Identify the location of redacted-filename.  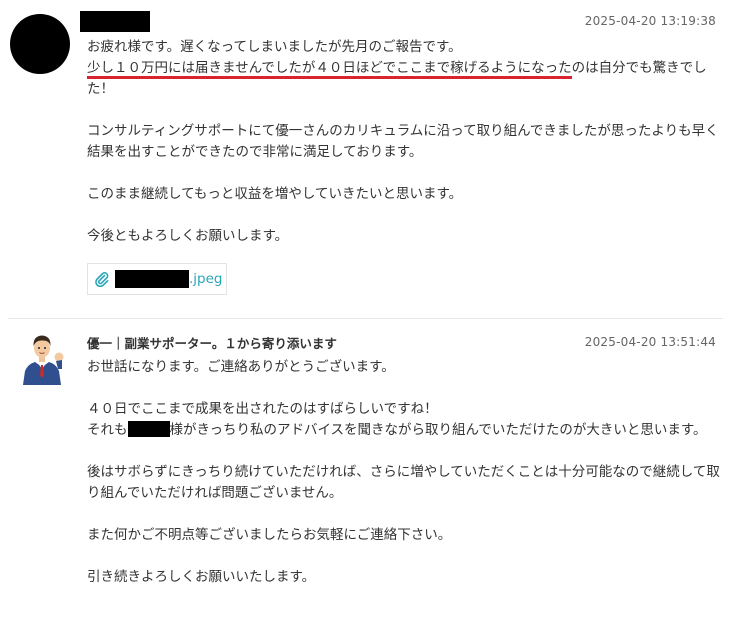
(152, 279).